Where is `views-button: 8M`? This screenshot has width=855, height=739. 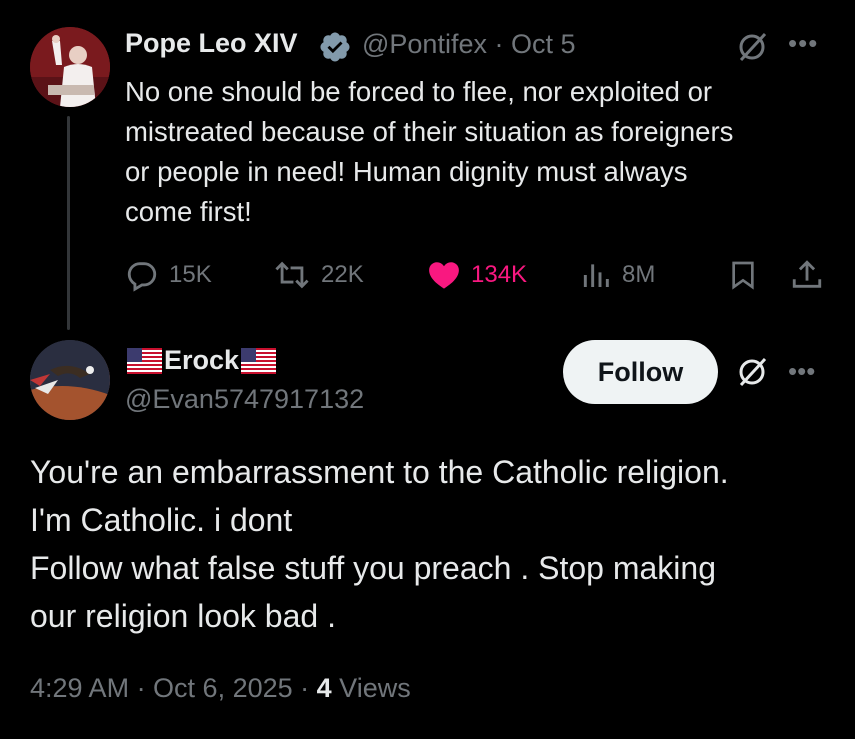
views-button: 8M is located at coordinates (617, 275).